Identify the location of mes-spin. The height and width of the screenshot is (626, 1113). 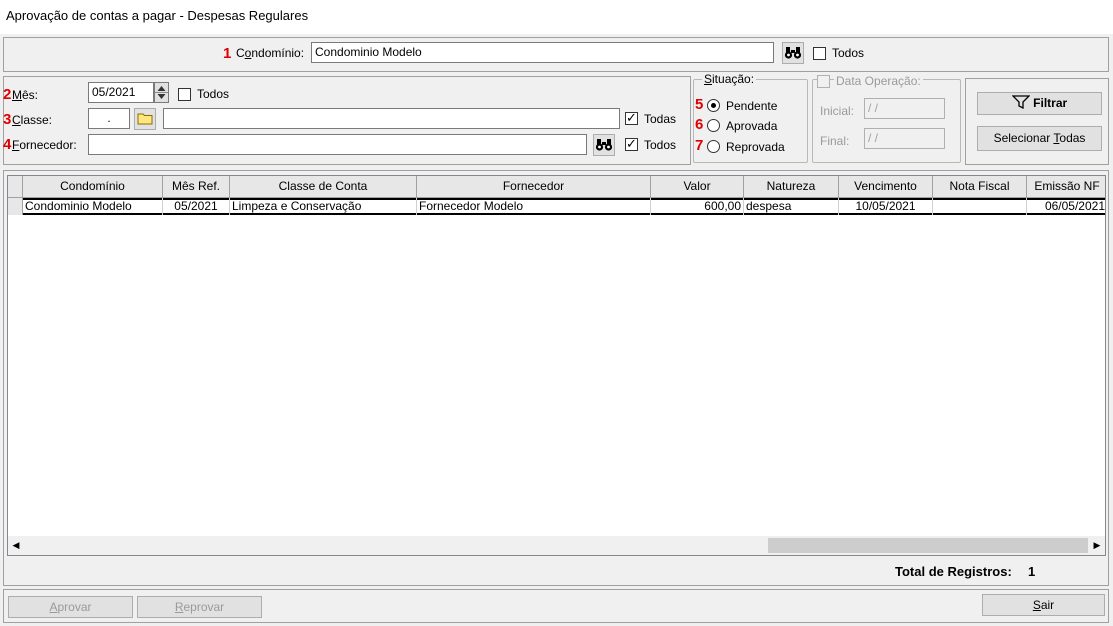
(161, 92).